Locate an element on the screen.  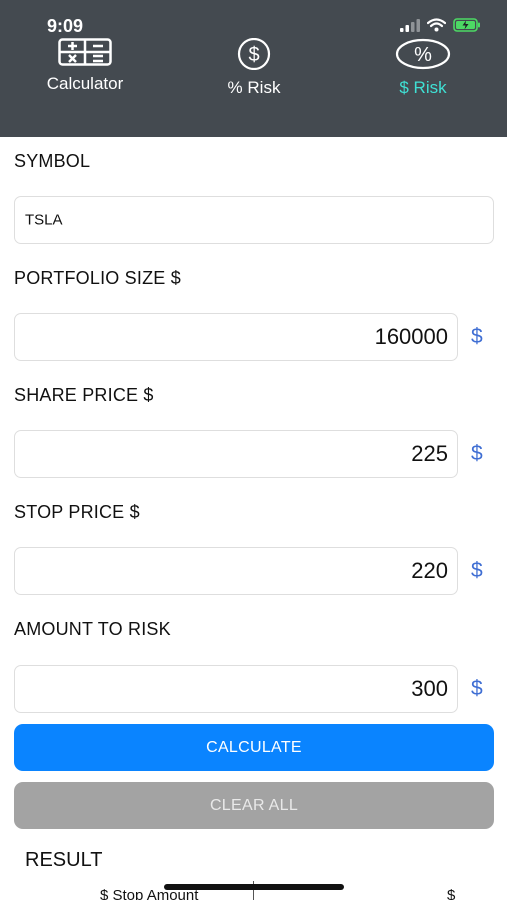
amount-to-risk-value: 300 is located at coordinates (429, 688).